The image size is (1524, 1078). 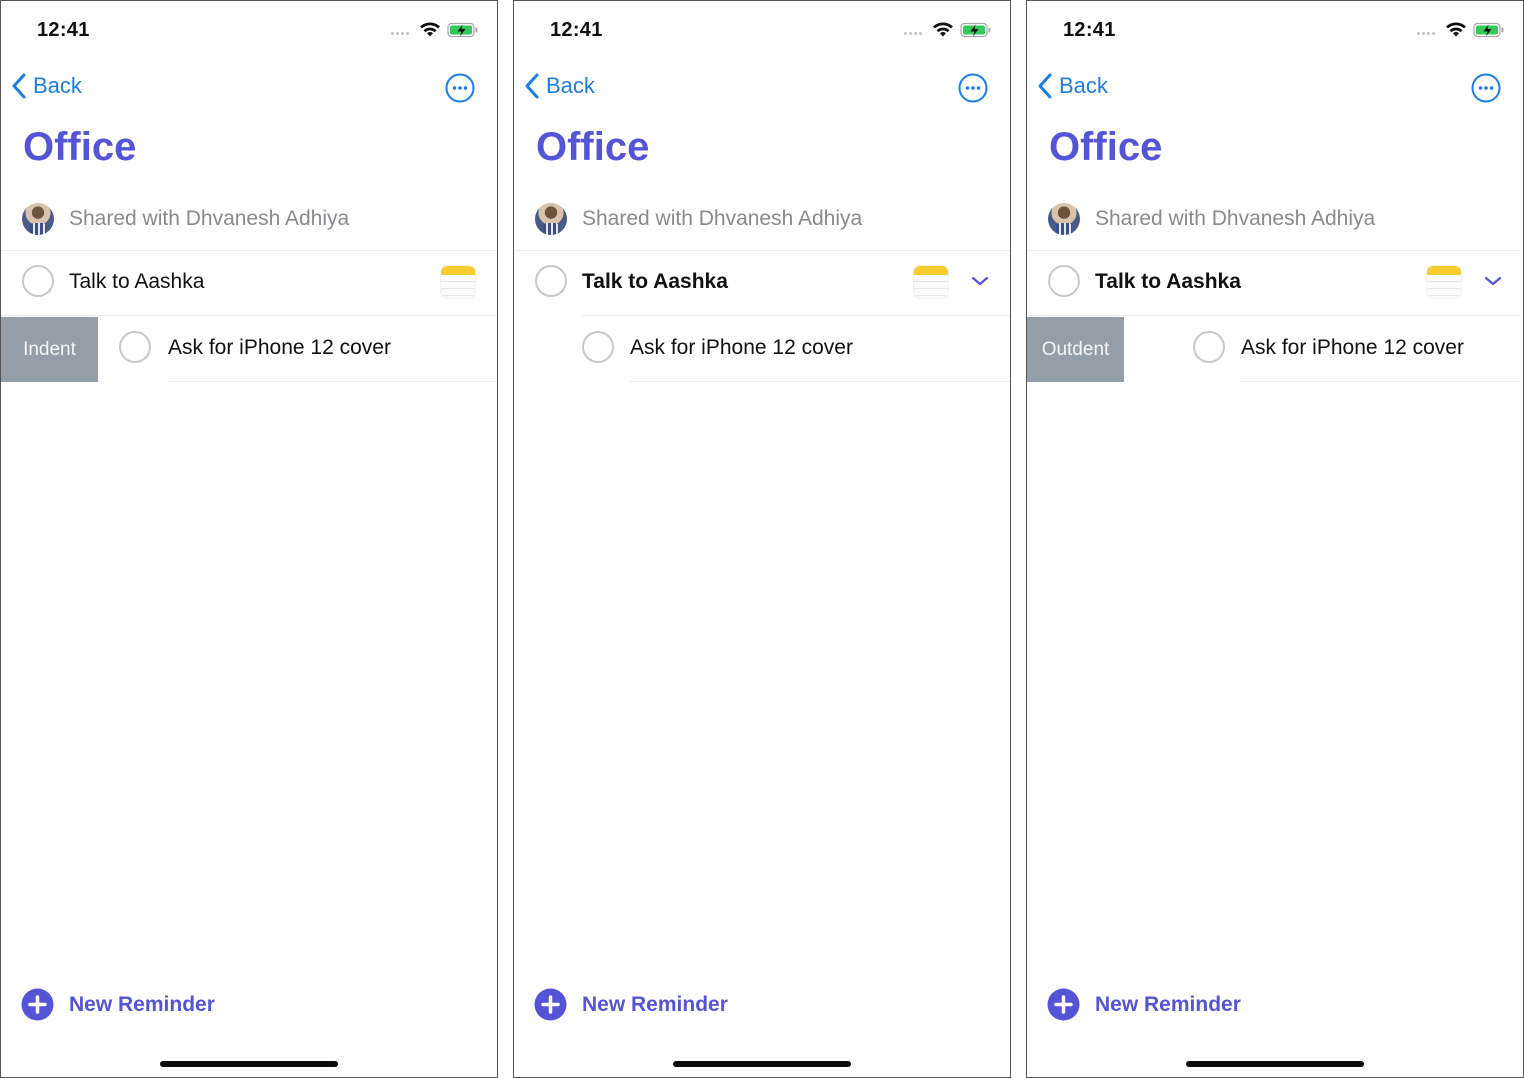 What do you see at coordinates (49, 349) in the screenshot?
I see `indent-action-button: Indent` at bounding box center [49, 349].